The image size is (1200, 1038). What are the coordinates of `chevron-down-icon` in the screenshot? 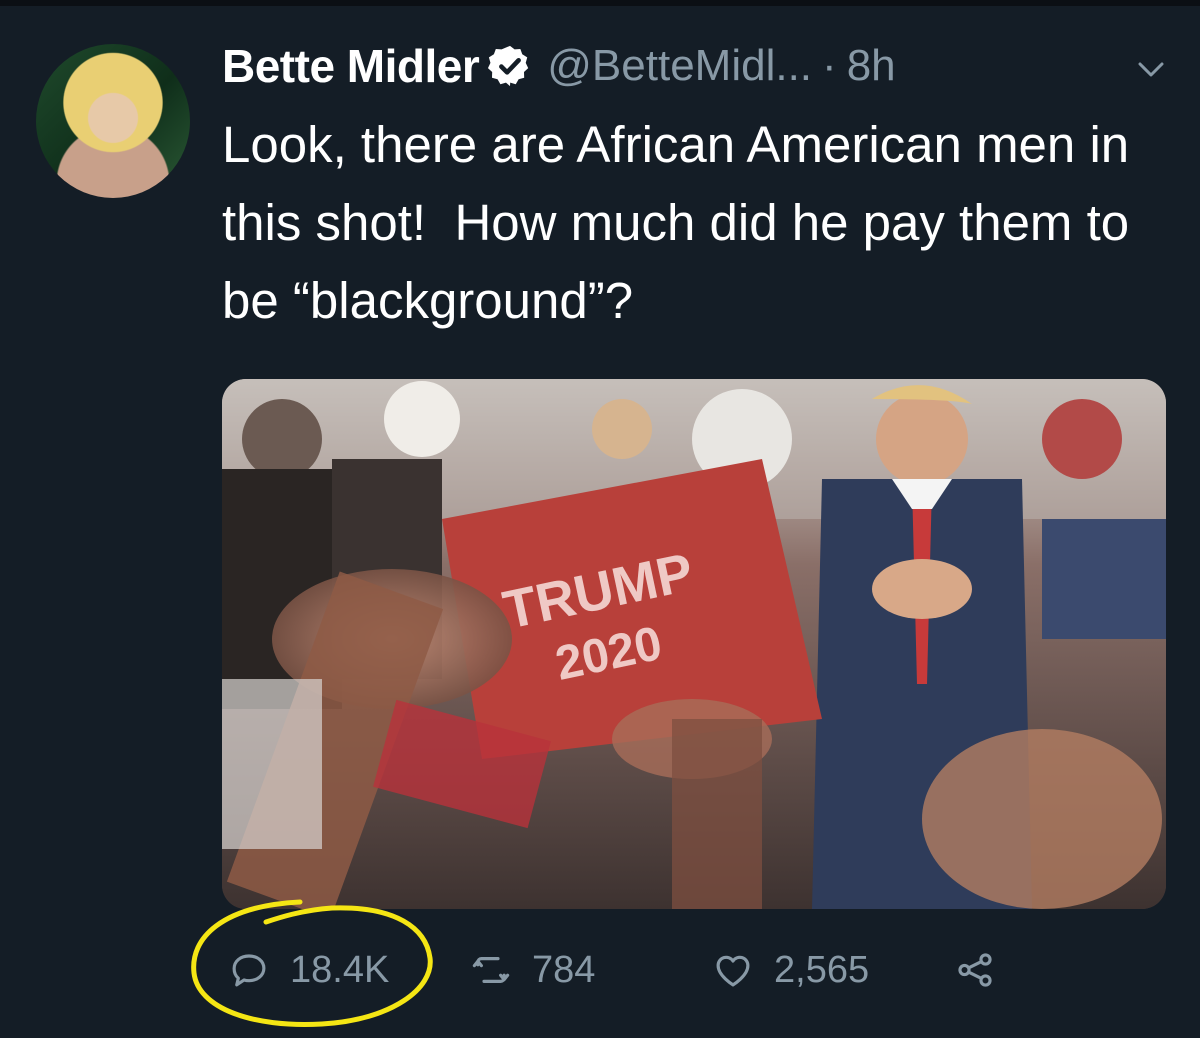 It's located at (1151, 70).